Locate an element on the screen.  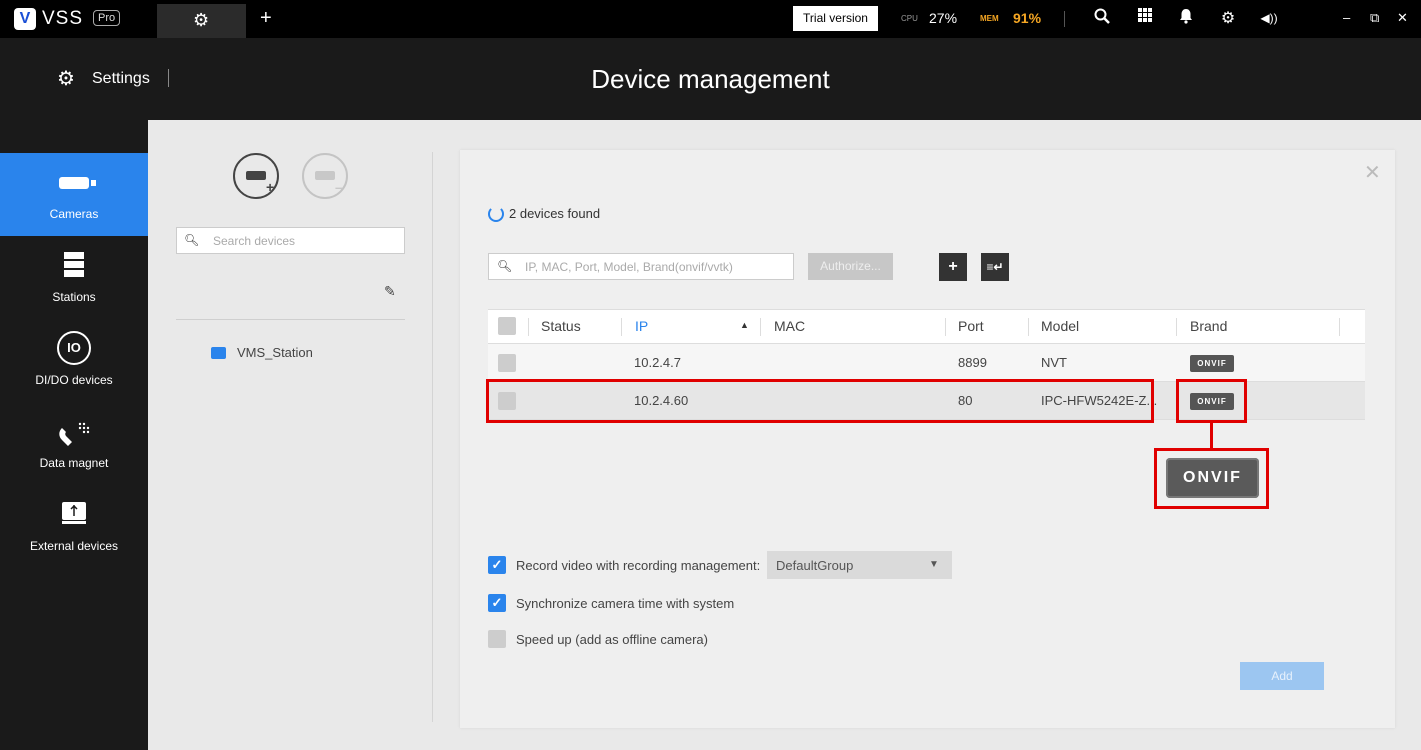
sidebar-item-cameras: Cameras is located at coordinates (74, 194).